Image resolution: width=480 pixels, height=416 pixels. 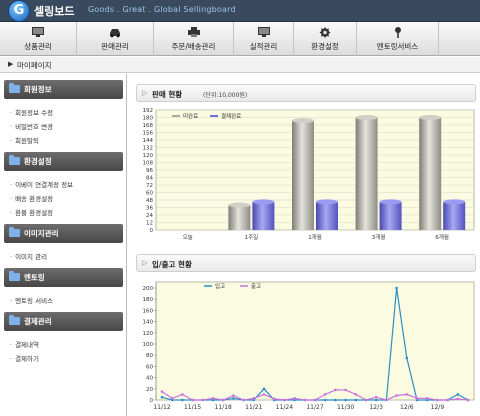 What do you see at coordinates (149, 179) in the screenshot?
I see `y-tick-label: 84` at bounding box center [149, 179].